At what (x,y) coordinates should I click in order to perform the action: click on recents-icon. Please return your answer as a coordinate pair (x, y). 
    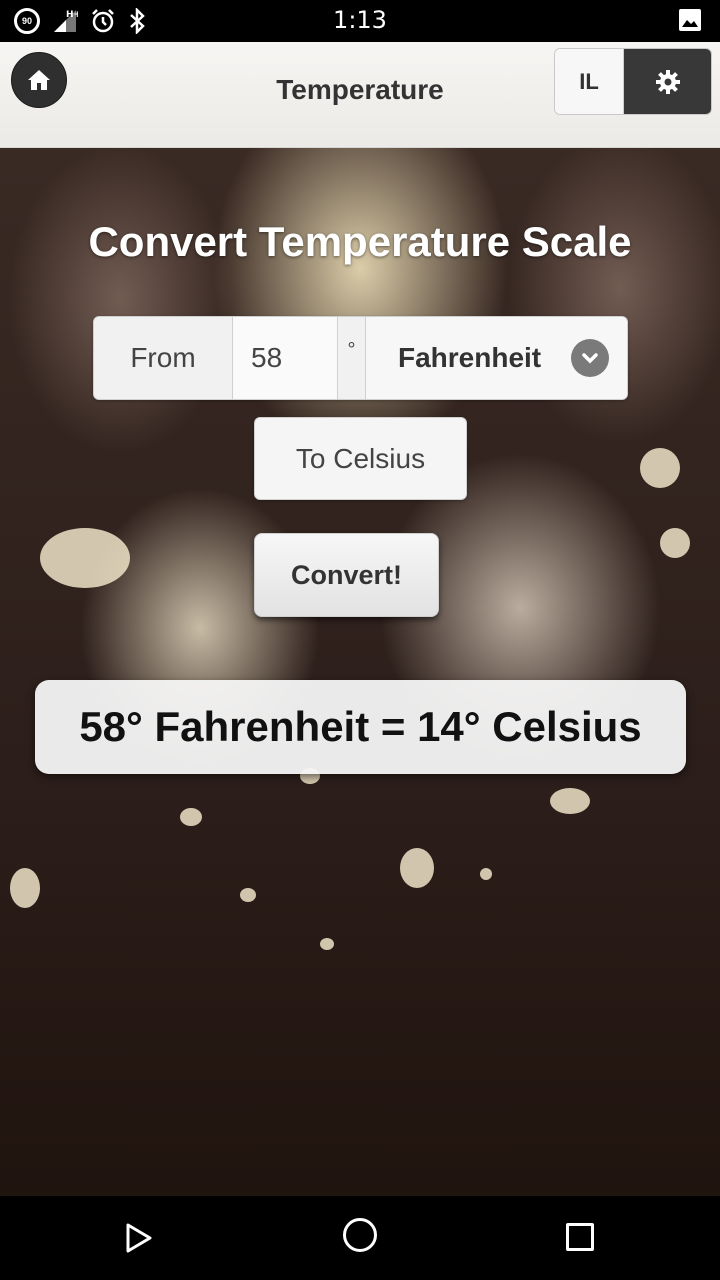
    Looking at the image, I should click on (580, 1237).